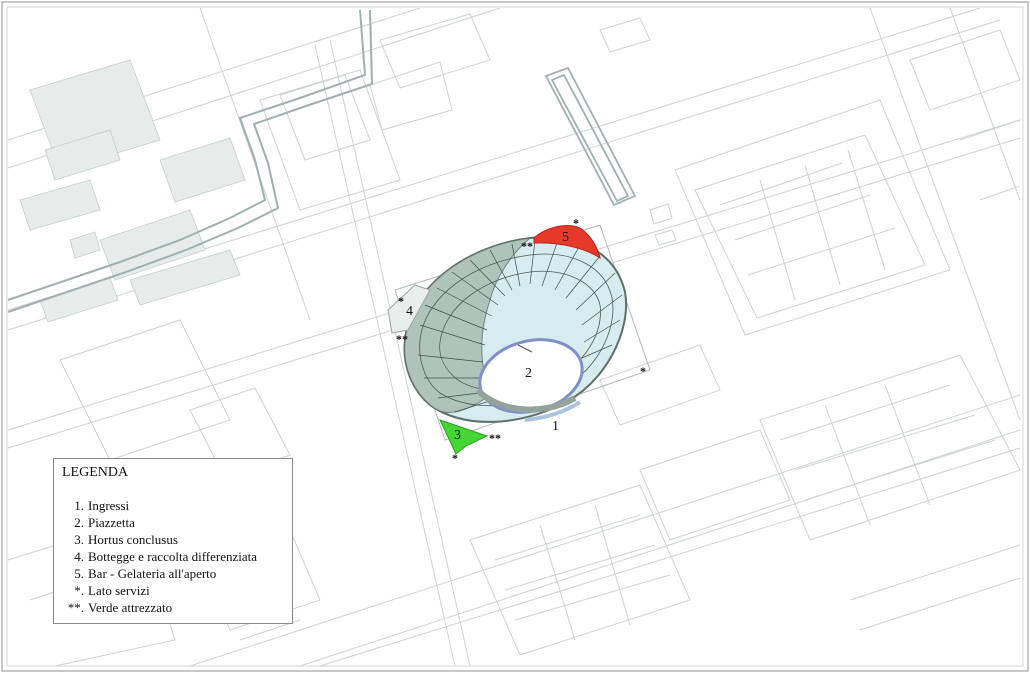 The width and height of the screenshot is (1030, 673). I want to click on legend-item: 4. Bottegge e raccolta differenziata, so click(173, 556).